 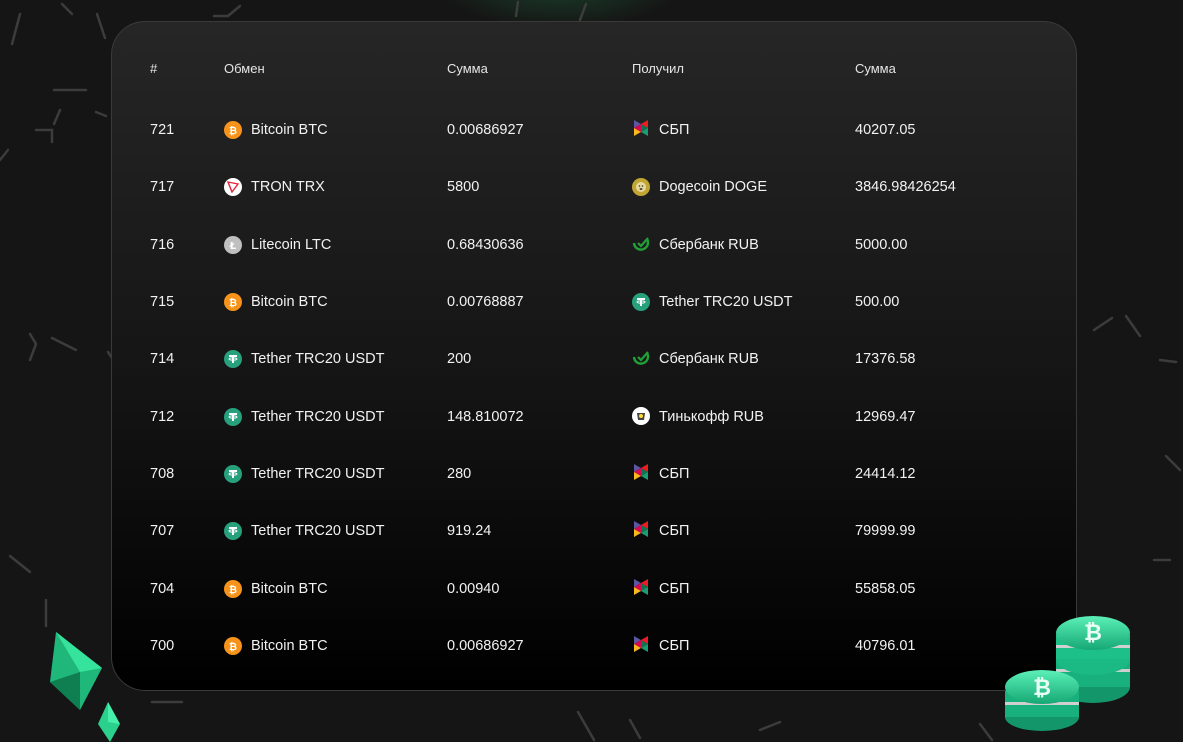 What do you see at coordinates (1067, 673) in the screenshot?
I see `bitcoin-coins-decoration: ₿ ₿` at bounding box center [1067, 673].